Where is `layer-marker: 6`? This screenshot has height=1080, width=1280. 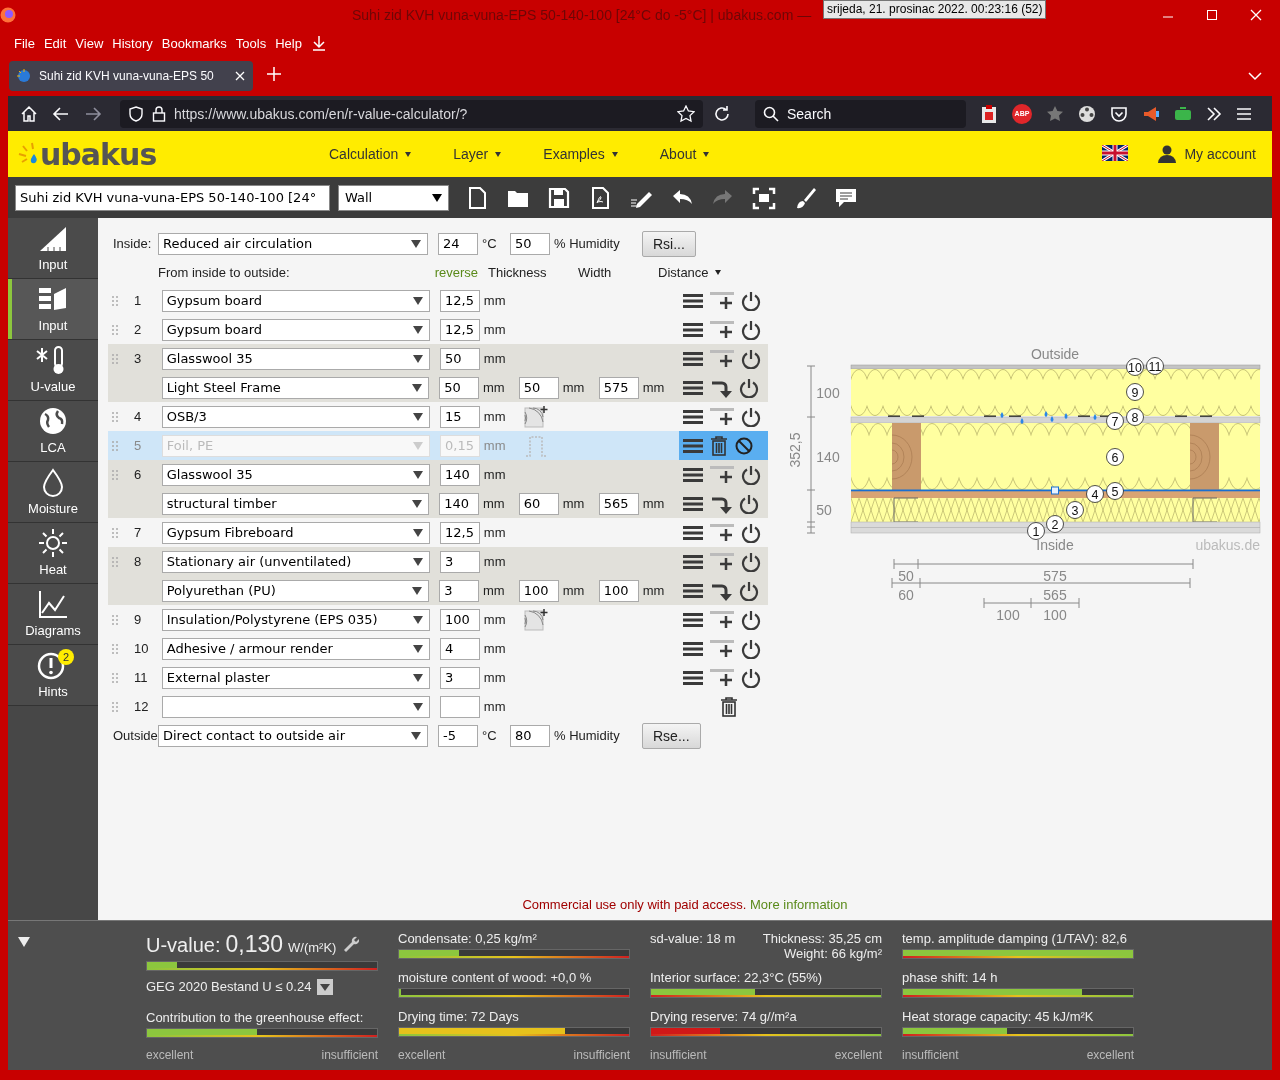
layer-marker: 6 is located at coordinates (1115, 457).